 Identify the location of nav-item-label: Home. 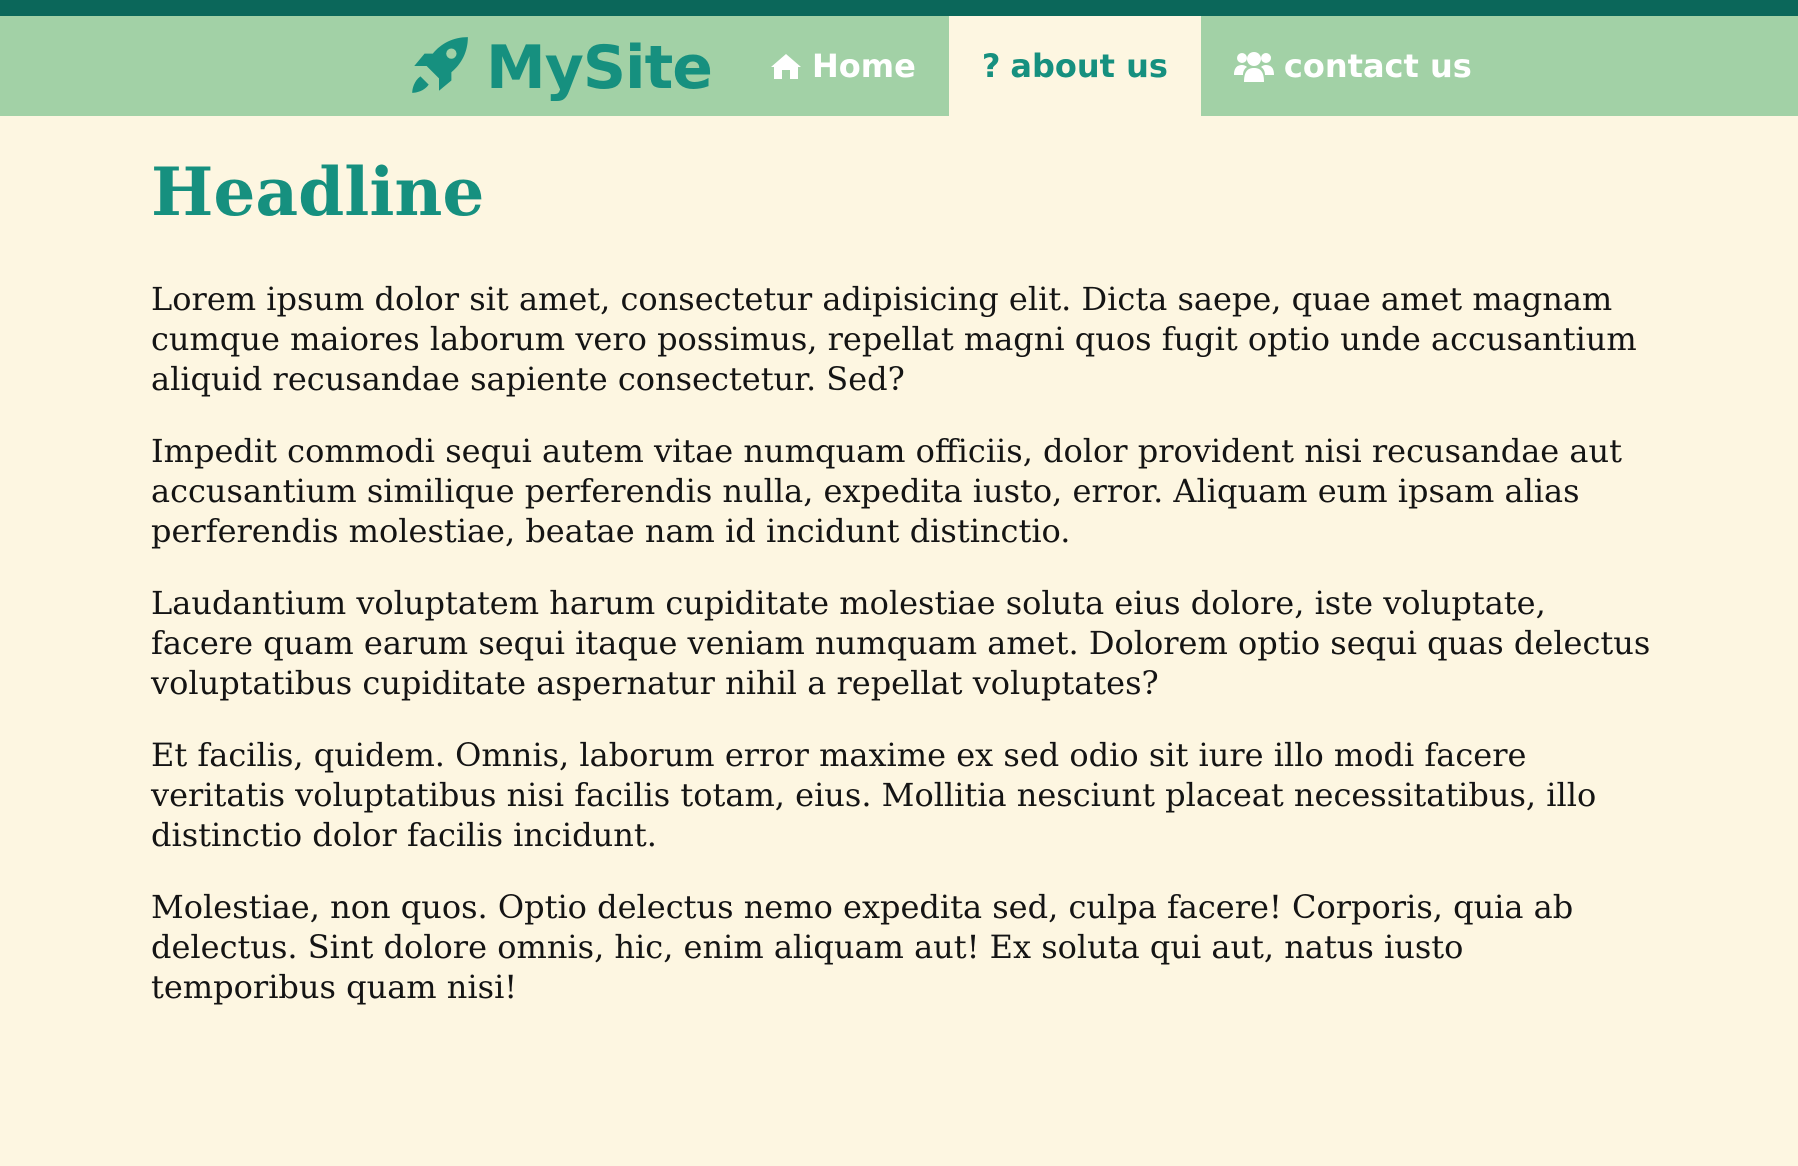
(864, 66).